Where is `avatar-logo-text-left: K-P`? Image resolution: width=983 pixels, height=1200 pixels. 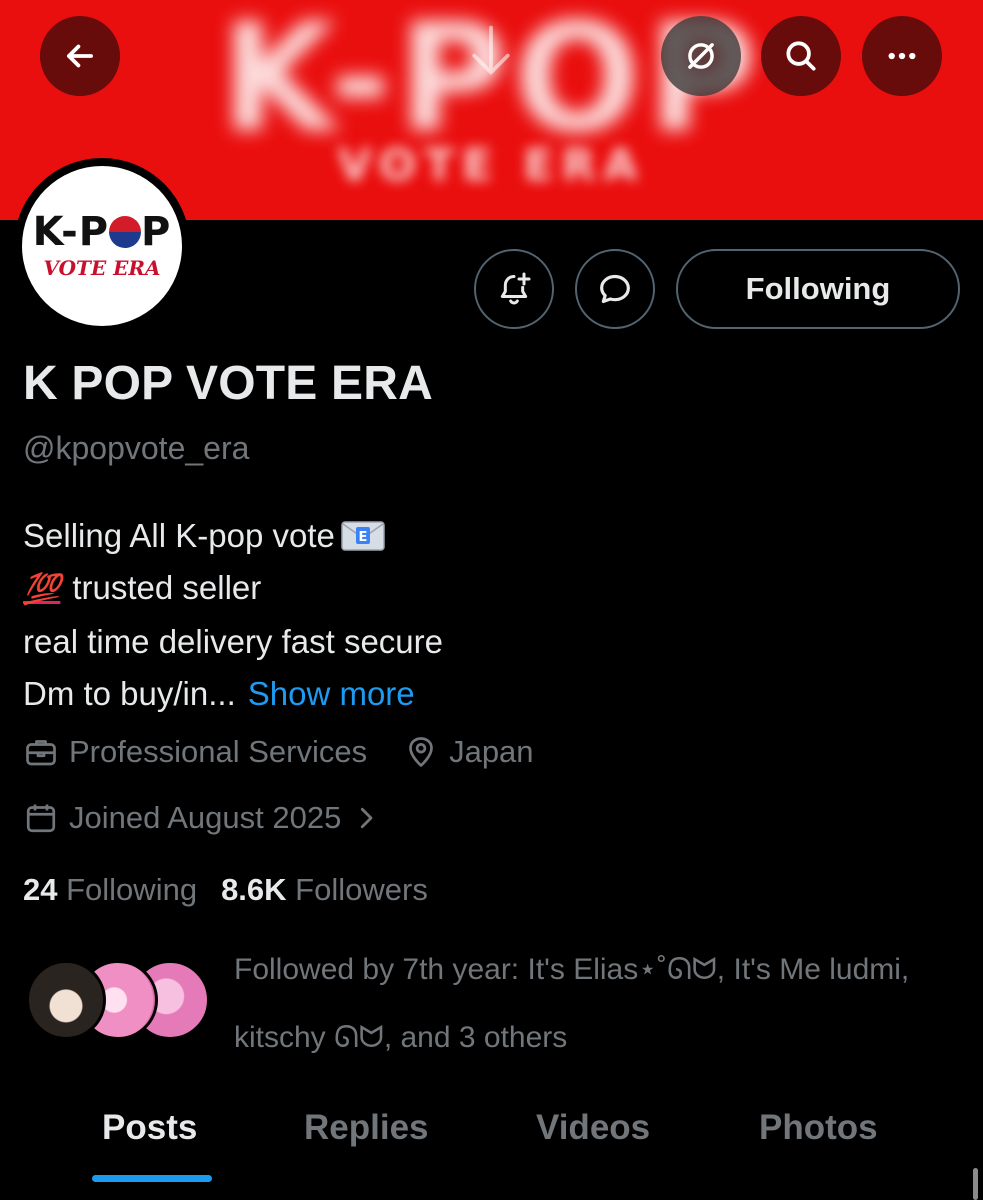 avatar-logo-text-left: K-P is located at coordinates (71, 232).